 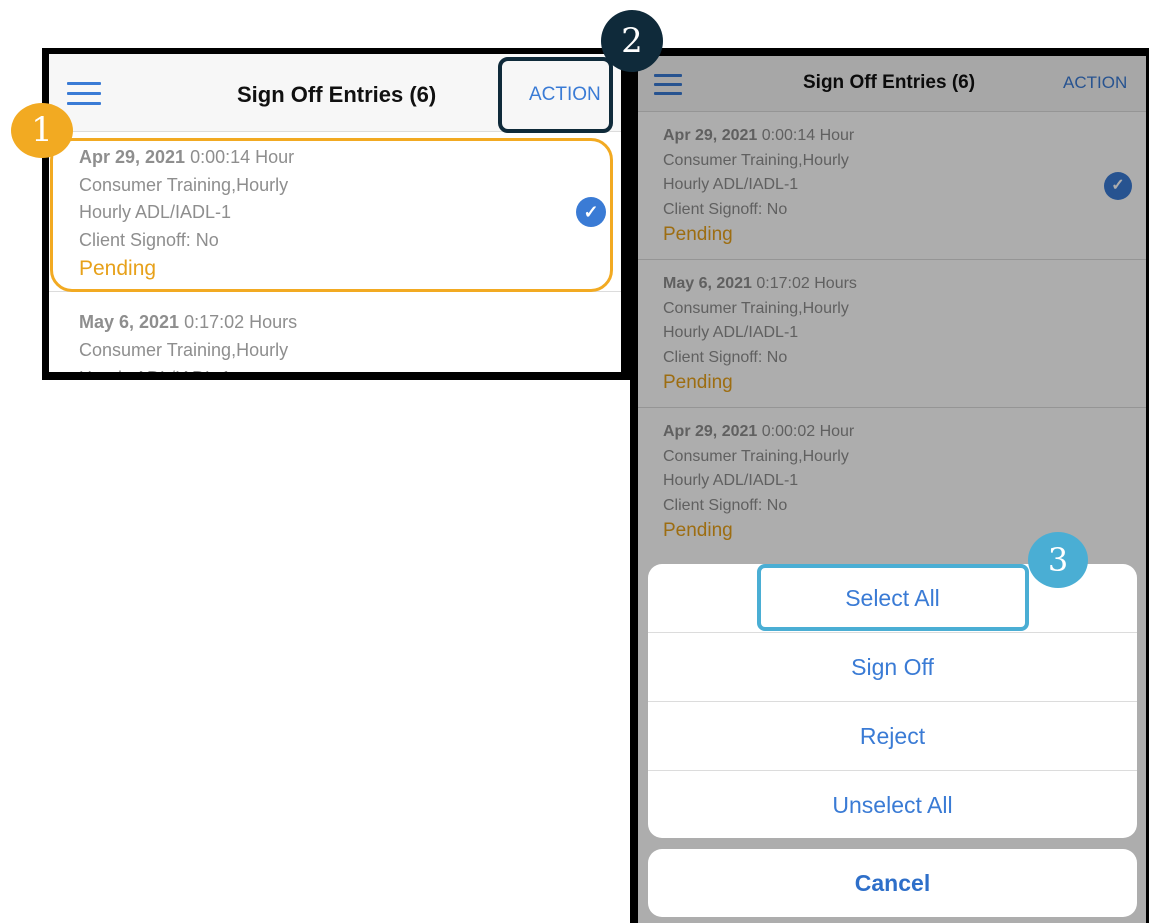 I want to click on entry-code: Hourly ADL/IADL-1, so click(x=155, y=370).